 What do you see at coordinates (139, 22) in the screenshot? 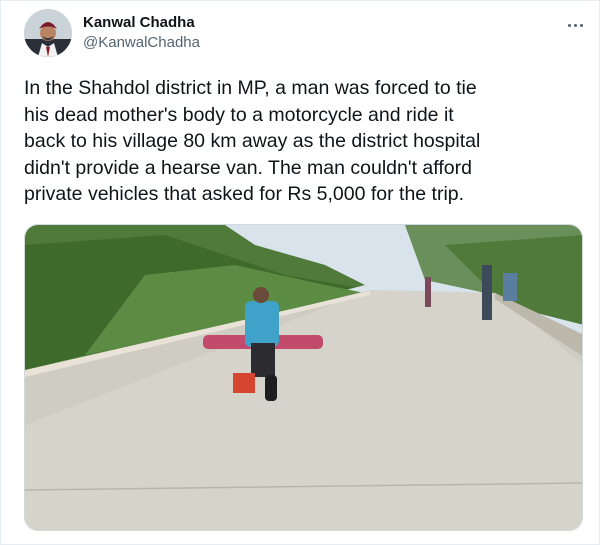
I see `author-name: Kanwal Chadha` at bounding box center [139, 22].